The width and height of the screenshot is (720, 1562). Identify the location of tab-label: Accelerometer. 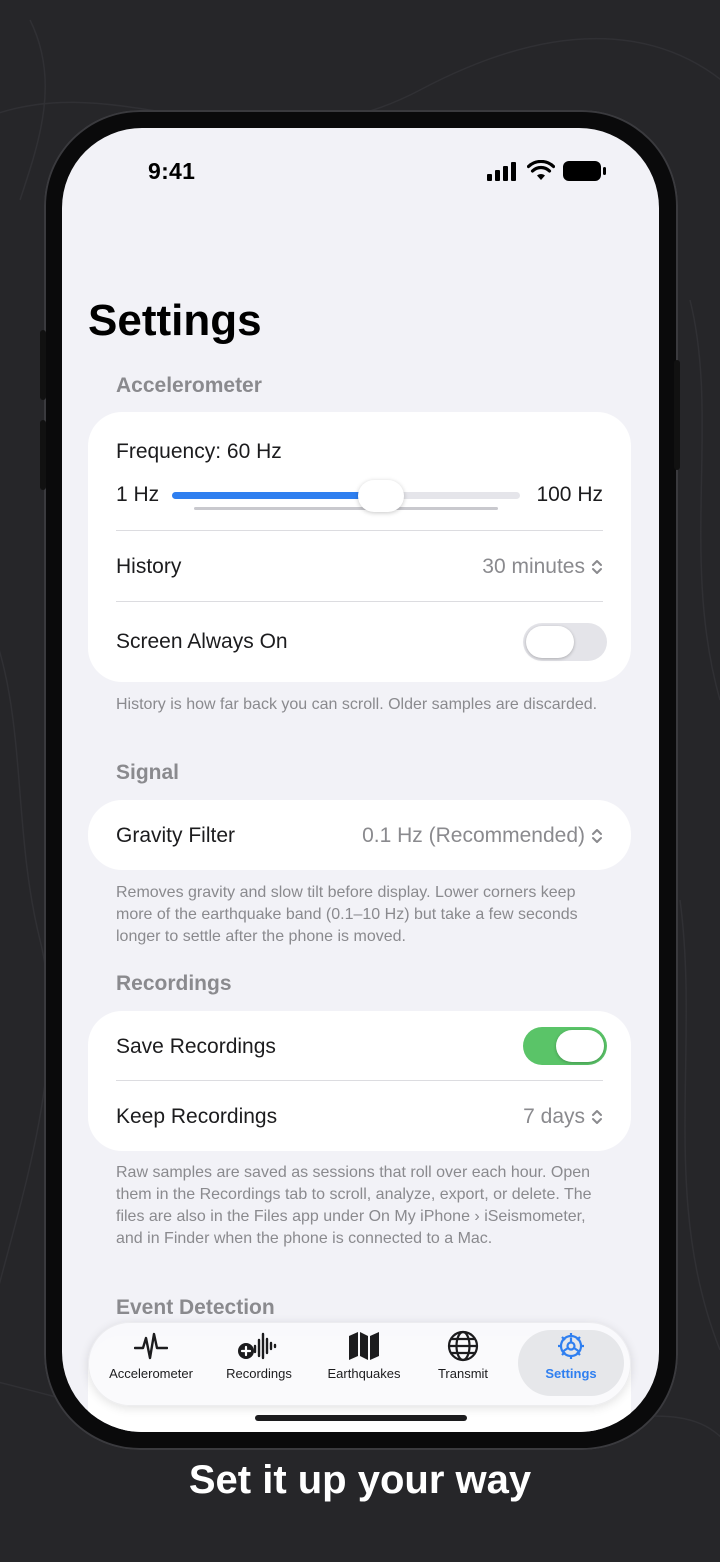
(151, 1373).